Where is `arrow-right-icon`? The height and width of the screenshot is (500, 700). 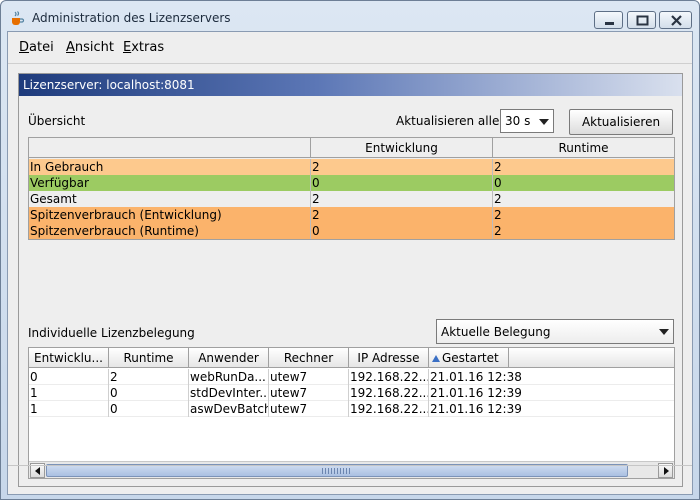
arrow-right-icon is located at coordinates (666, 471).